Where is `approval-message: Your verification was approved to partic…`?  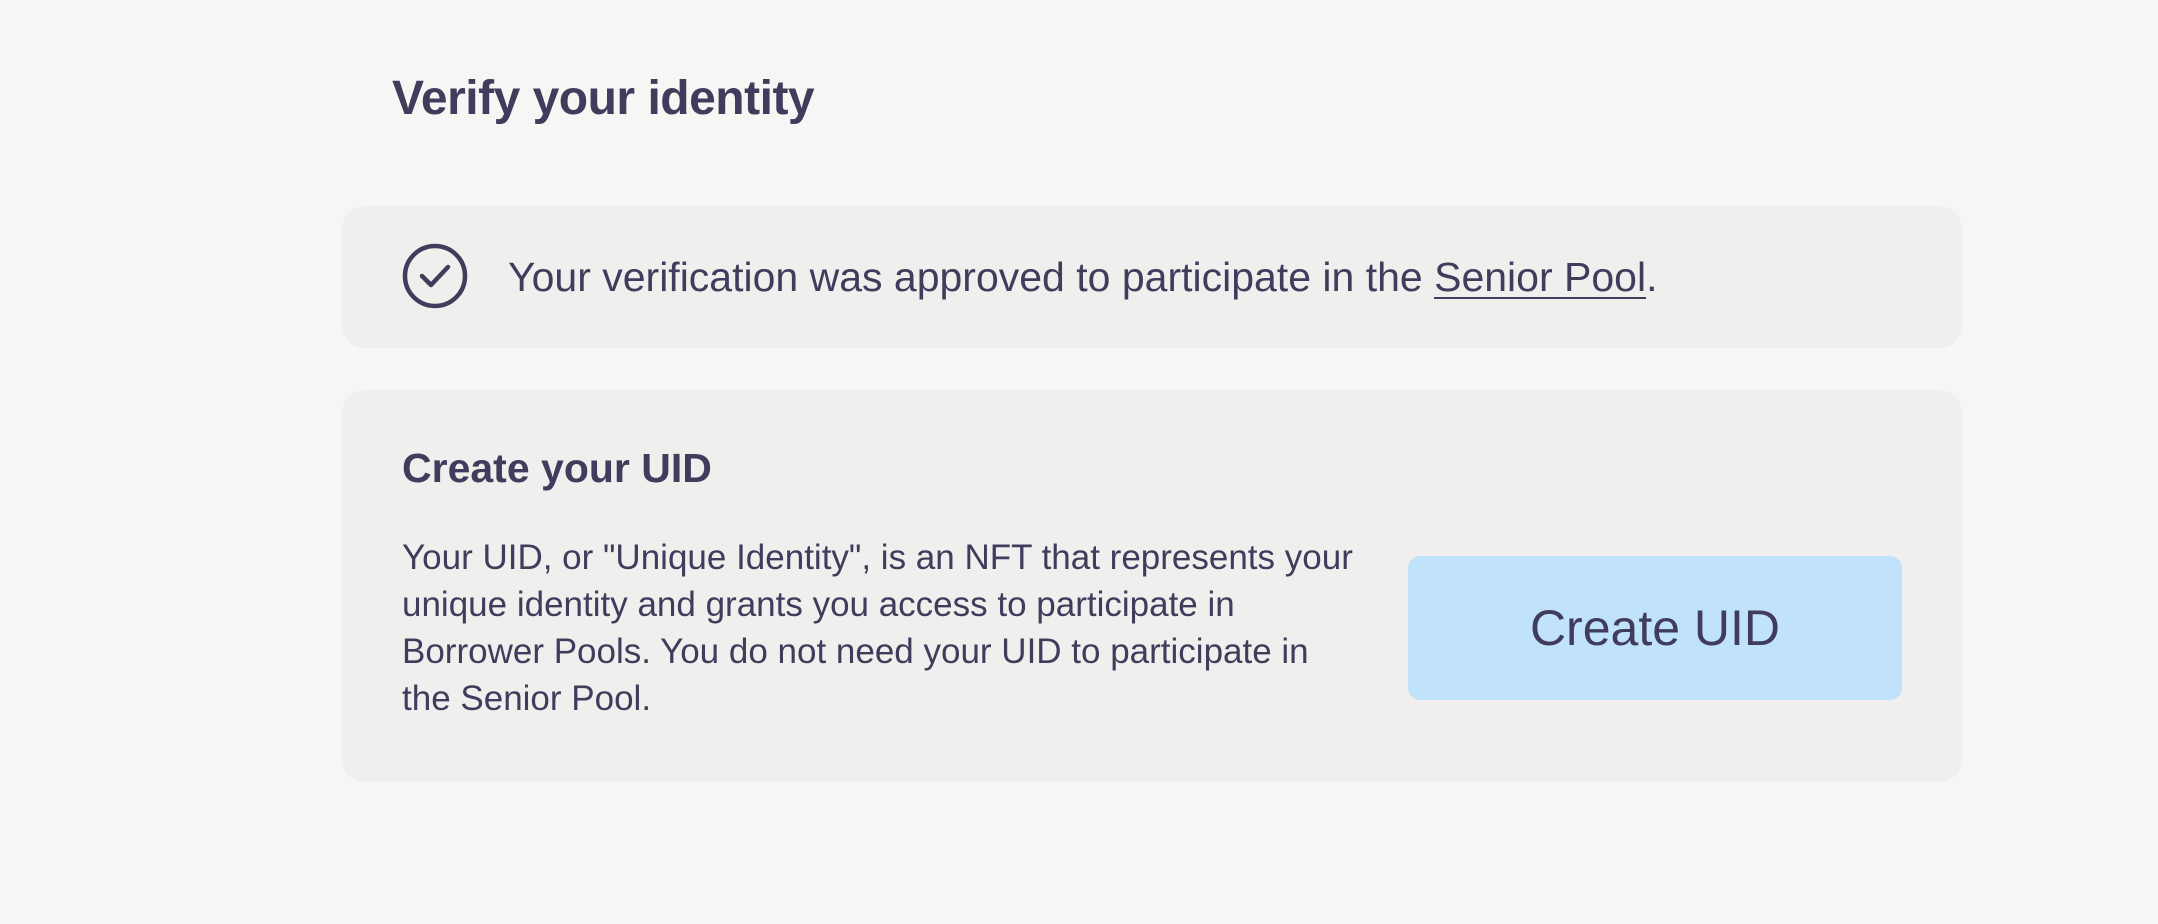
approval-message: Your verification was approved to partic… is located at coordinates (1082, 277).